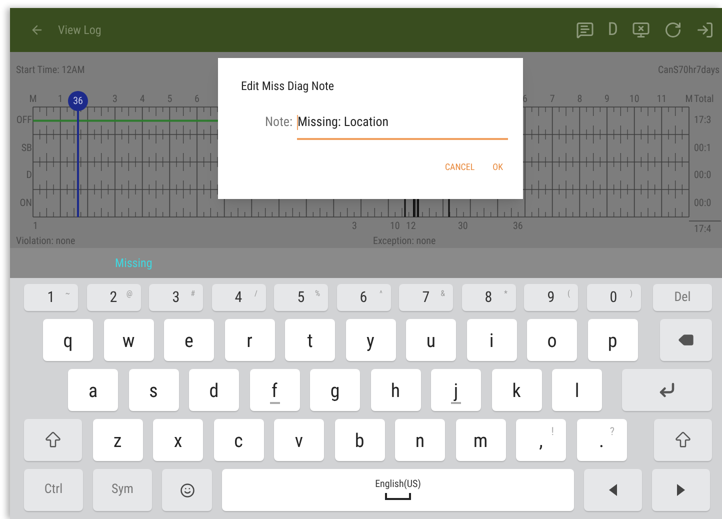 Image resolution: width=722 pixels, height=519 pixels. Describe the element at coordinates (68, 340) in the screenshot. I see `letter-key: q` at that location.